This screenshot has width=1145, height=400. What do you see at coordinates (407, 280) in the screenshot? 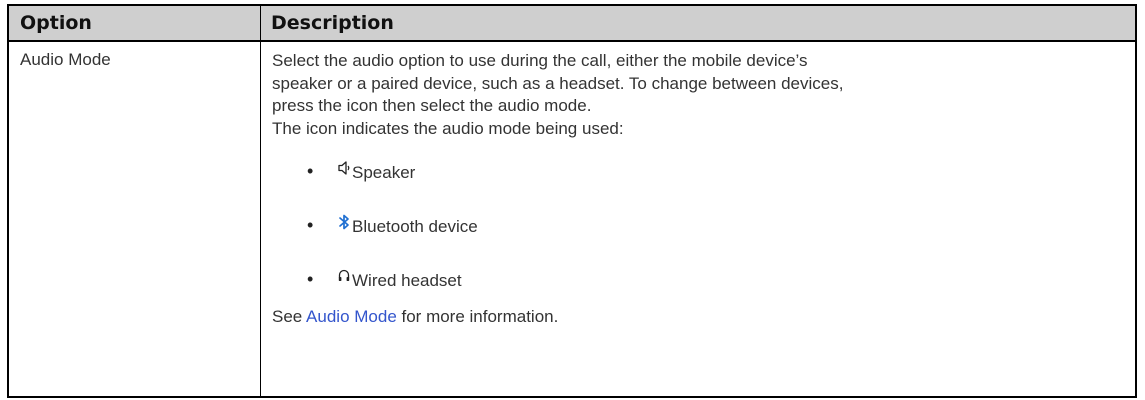
I see `bullet-label-headset: Wired headset` at bounding box center [407, 280].